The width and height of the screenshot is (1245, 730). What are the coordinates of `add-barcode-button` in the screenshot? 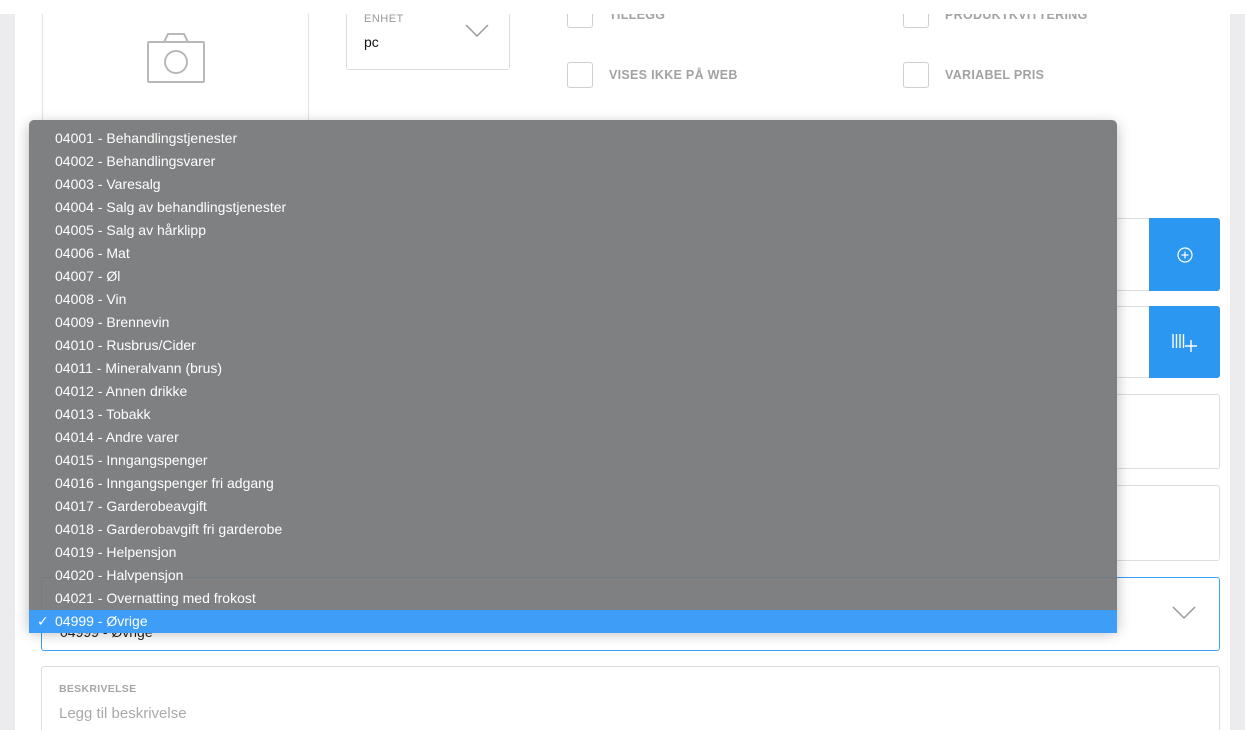 It's located at (1184, 342).